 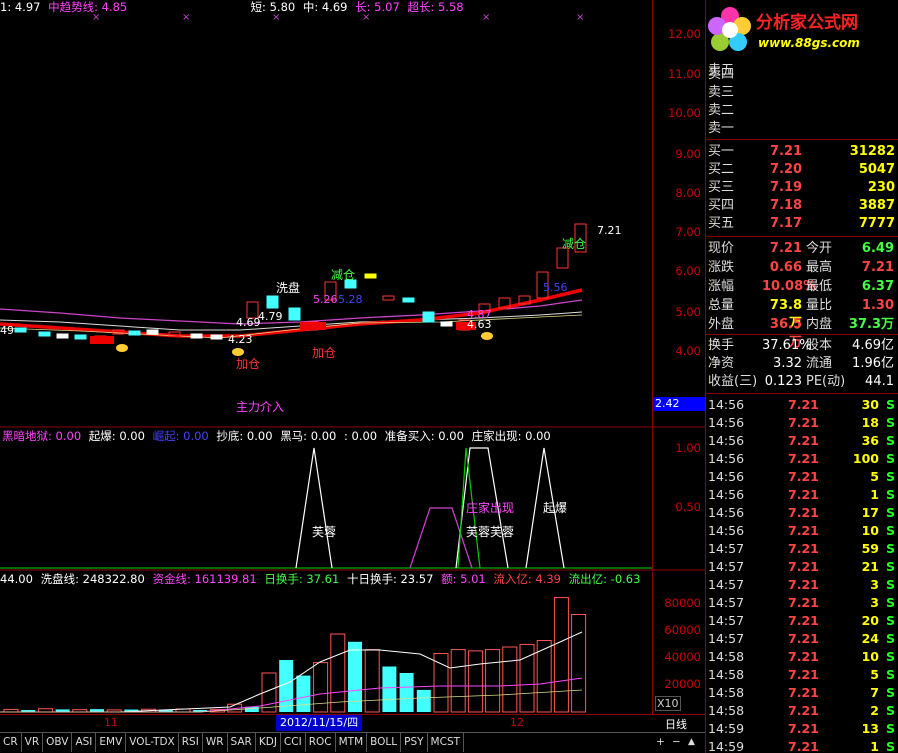 What do you see at coordinates (490, 532) in the screenshot?
I see `indicator-label: 芙蓉芙蓉` at bounding box center [490, 532].